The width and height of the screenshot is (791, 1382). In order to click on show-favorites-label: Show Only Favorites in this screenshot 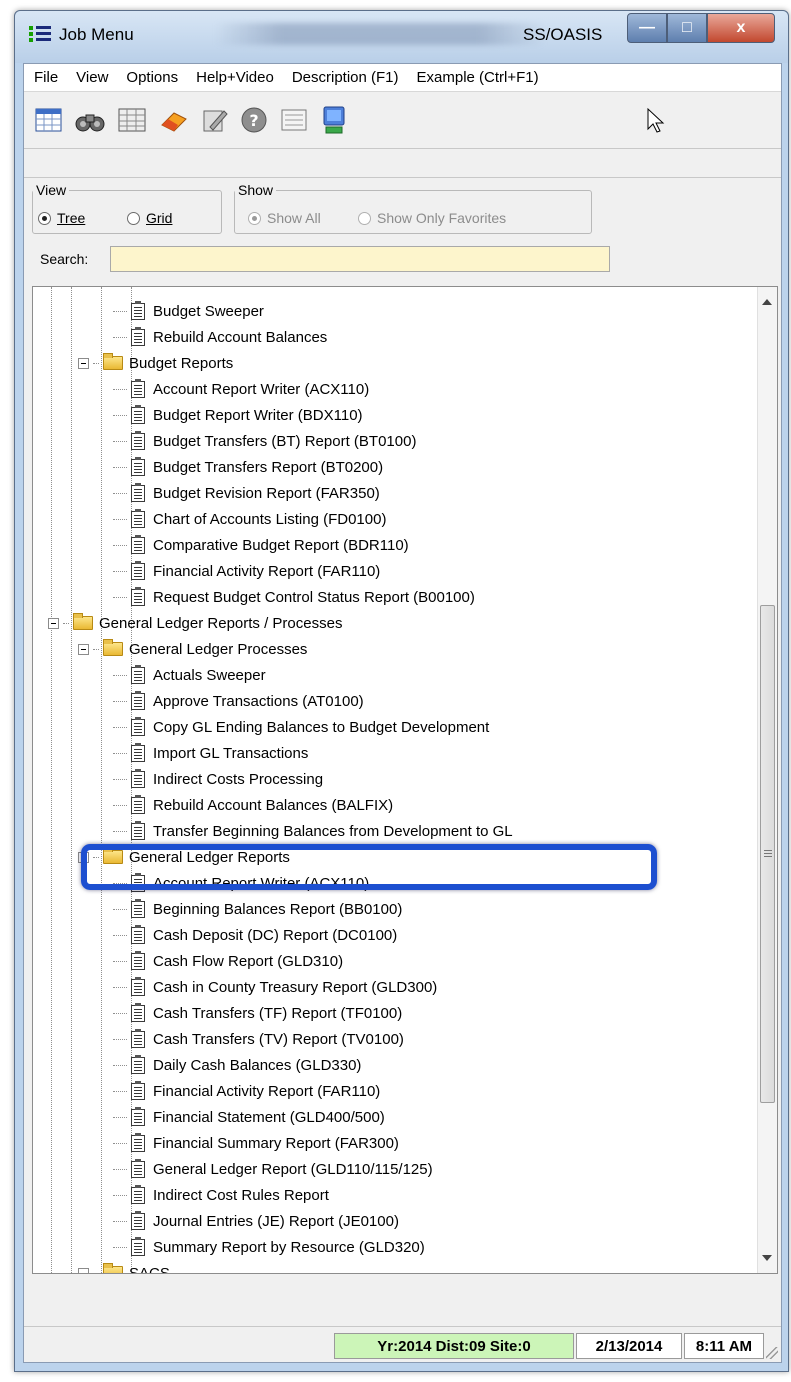, I will do `click(442, 218)`.